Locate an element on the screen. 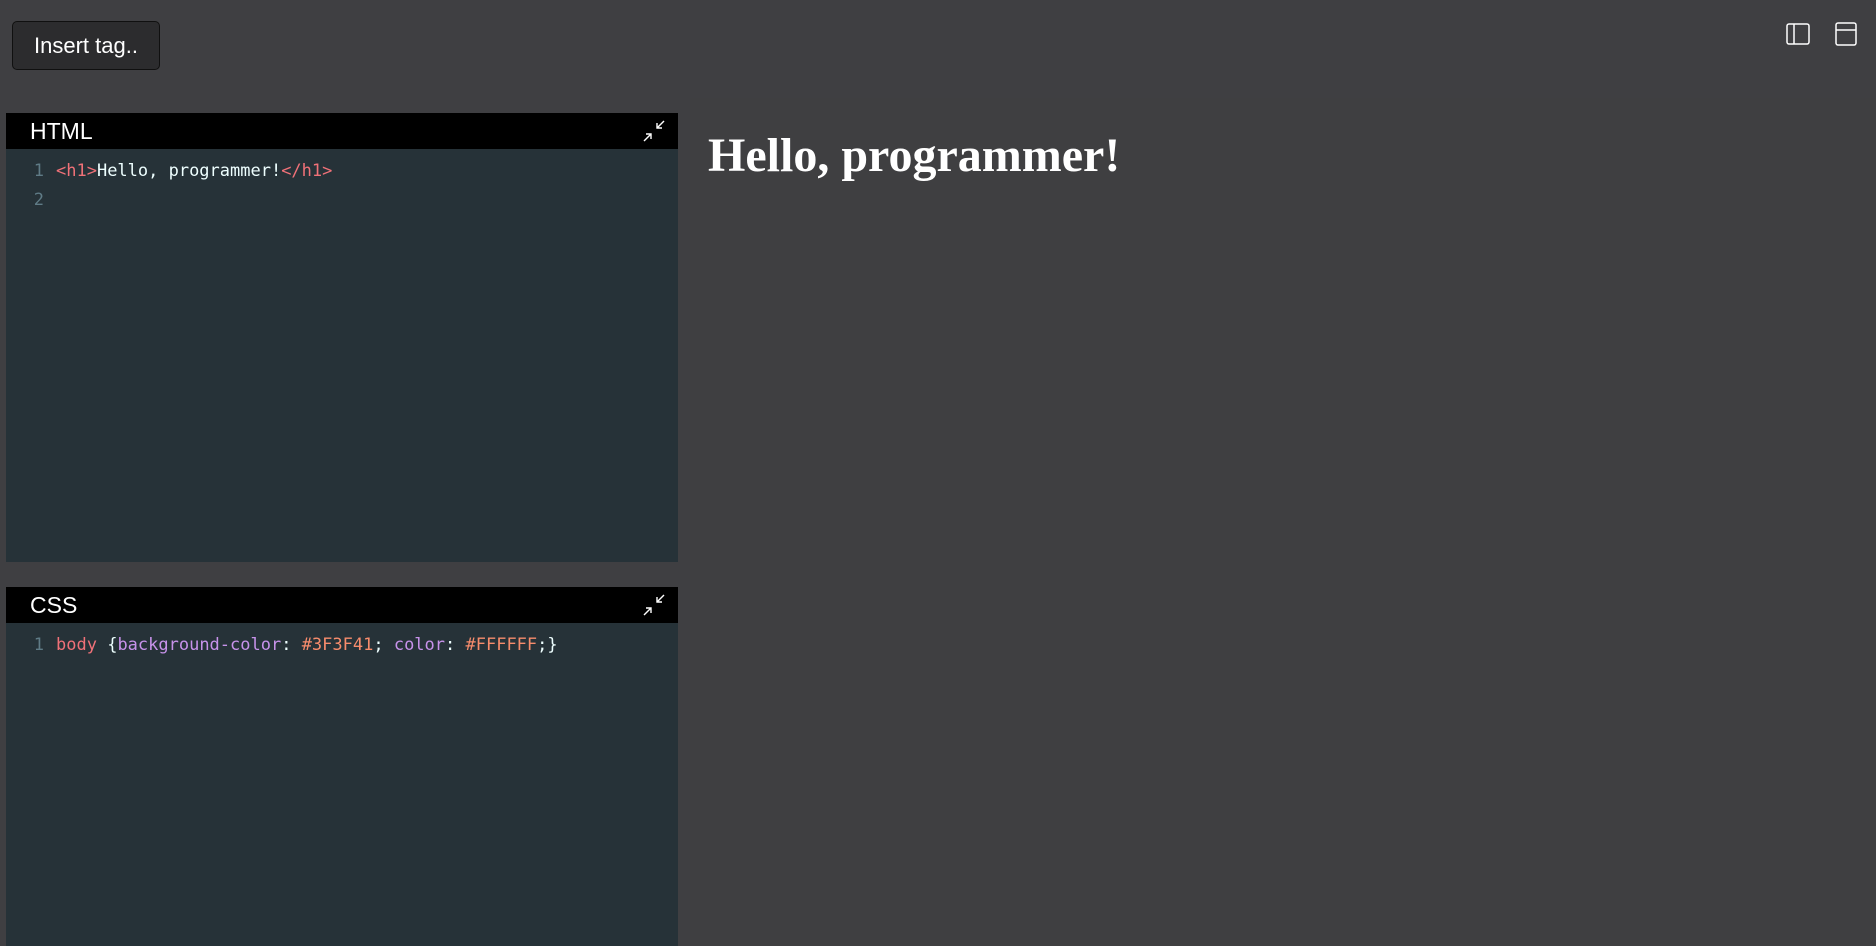 This screenshot has height=946, width=1876. insert-tag-button: Insert tag.. is located at coordinates (86, 45).